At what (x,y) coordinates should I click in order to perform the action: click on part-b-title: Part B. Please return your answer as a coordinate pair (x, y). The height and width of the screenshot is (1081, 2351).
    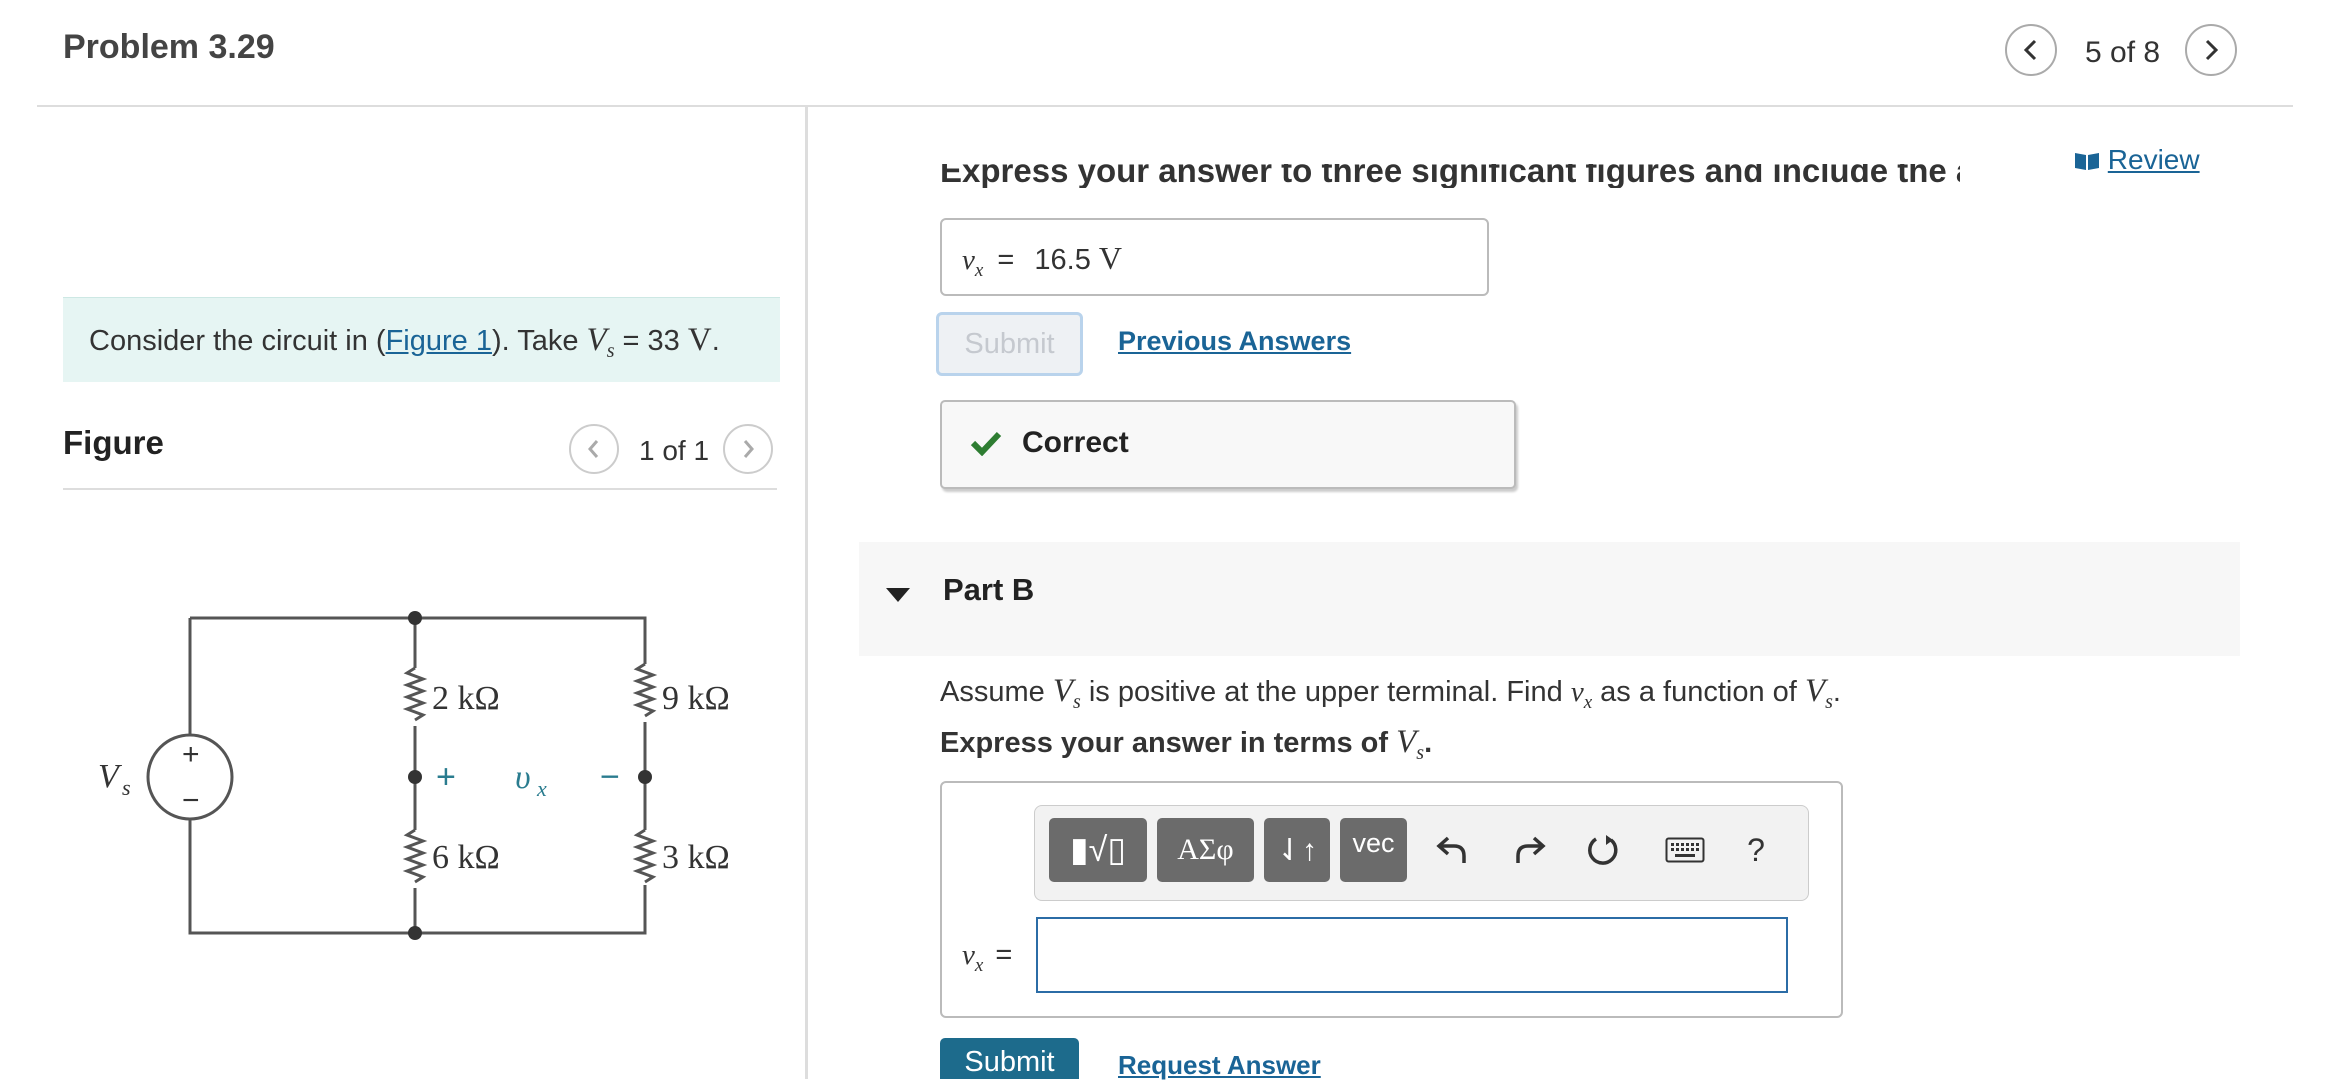
    Looking at the image, I should click on (989, 589).